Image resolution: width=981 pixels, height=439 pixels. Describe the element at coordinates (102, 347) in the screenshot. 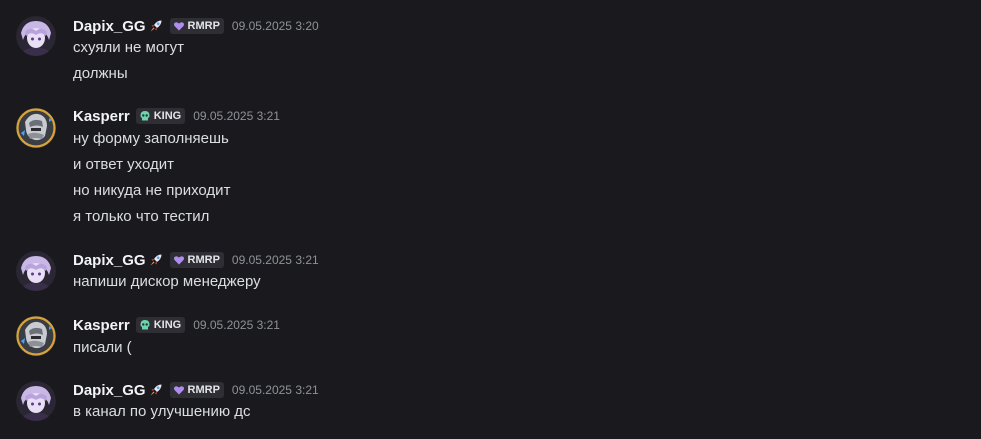

I see `message-line: писали (` at that location.